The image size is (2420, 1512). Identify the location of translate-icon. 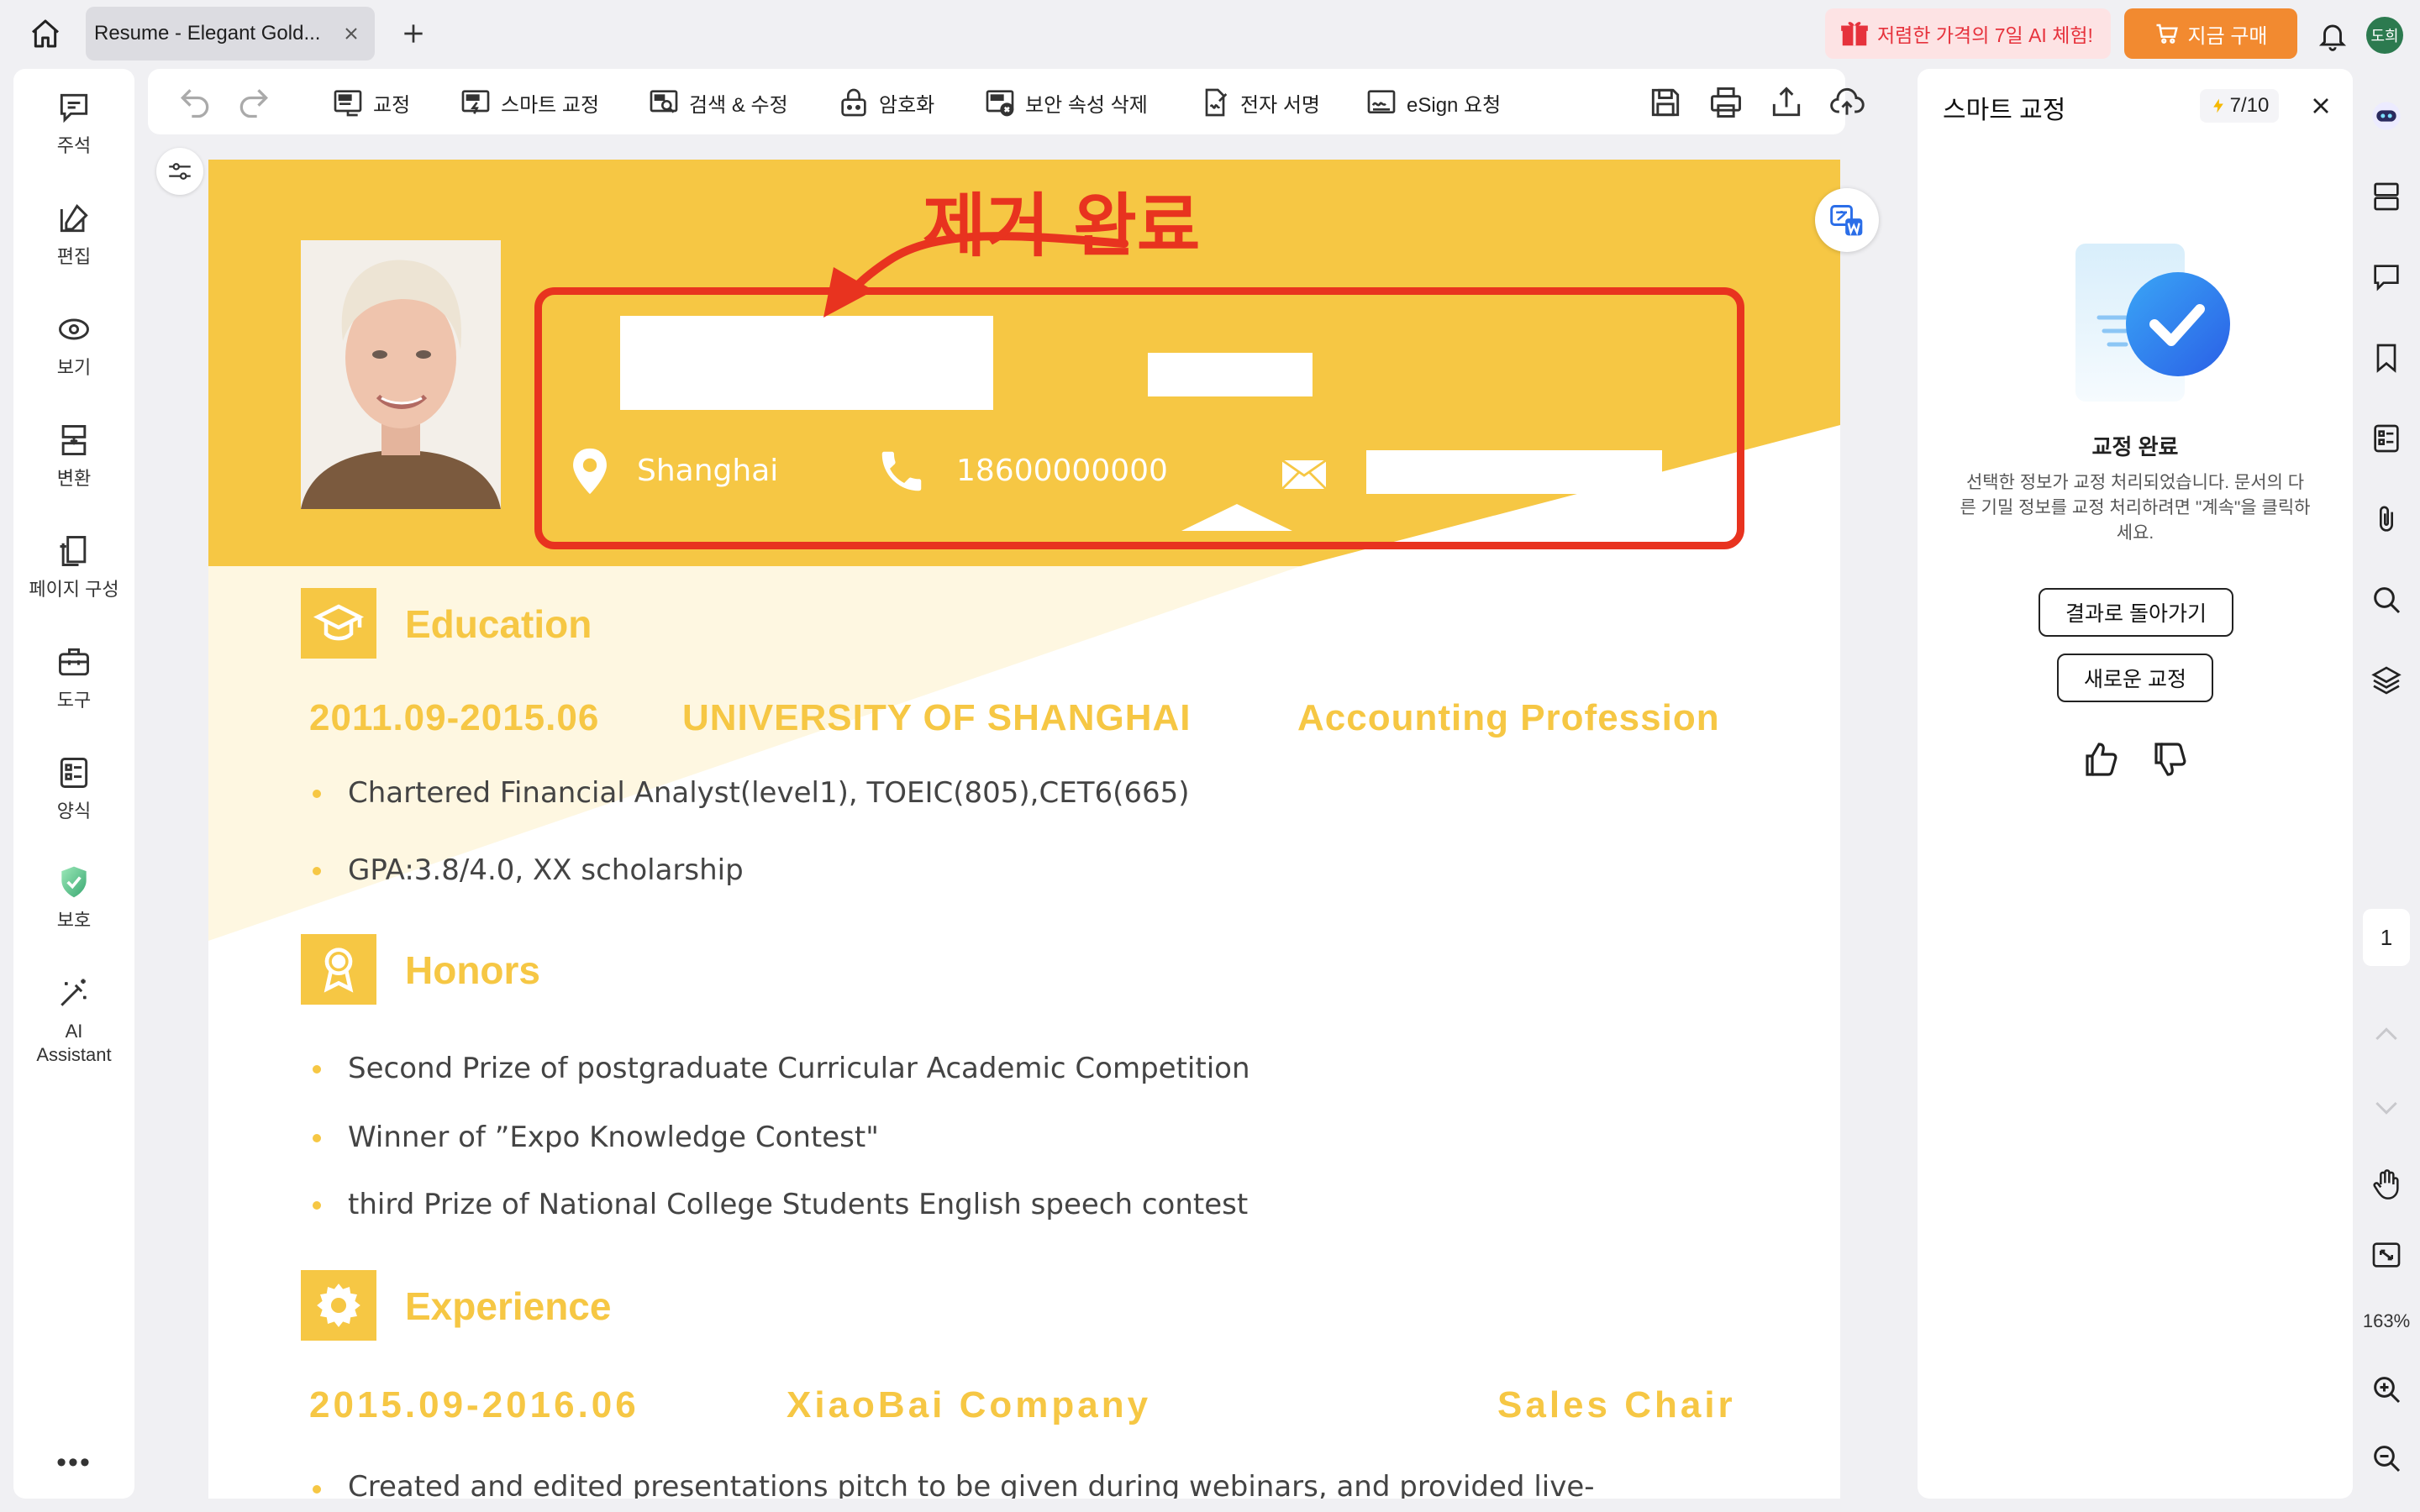
(1847, 220).